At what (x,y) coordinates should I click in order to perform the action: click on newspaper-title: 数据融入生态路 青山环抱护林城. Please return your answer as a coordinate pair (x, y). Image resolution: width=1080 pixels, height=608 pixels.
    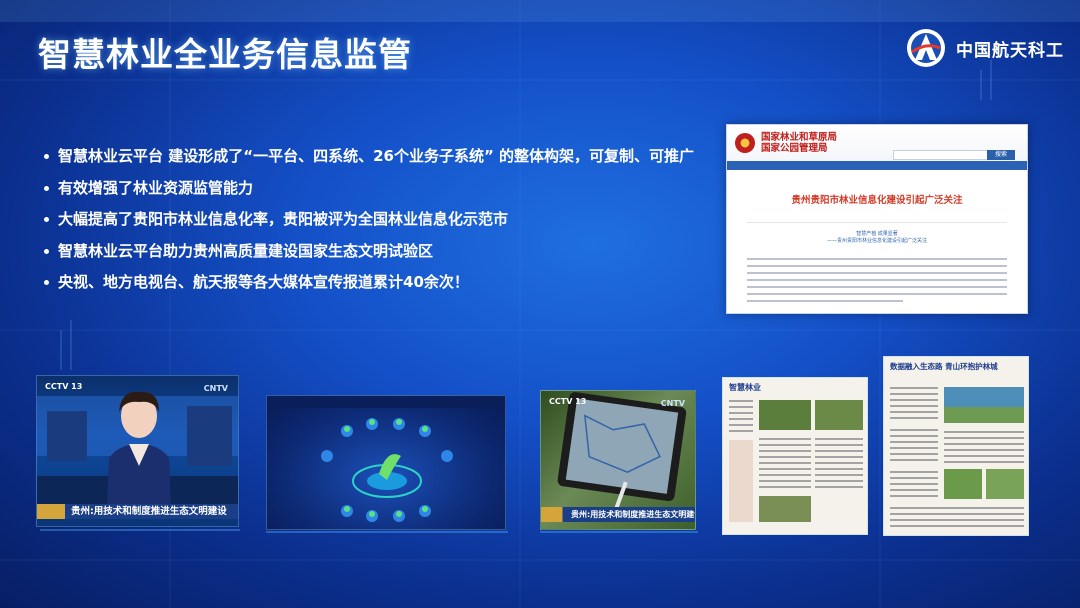
    Looking at the image, I should click on (944, 366).